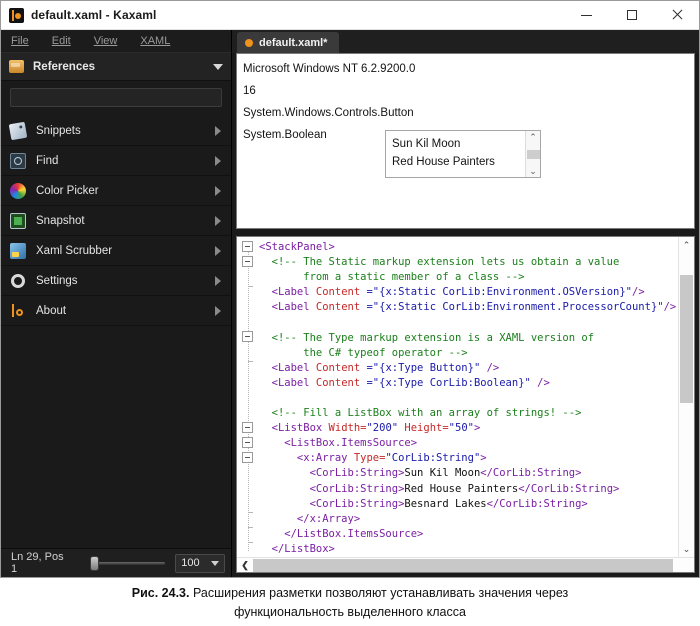  Describe the element at coordinates (245, 565) in the screenshot. I see `scroll-left-icon: ❮` at that location.